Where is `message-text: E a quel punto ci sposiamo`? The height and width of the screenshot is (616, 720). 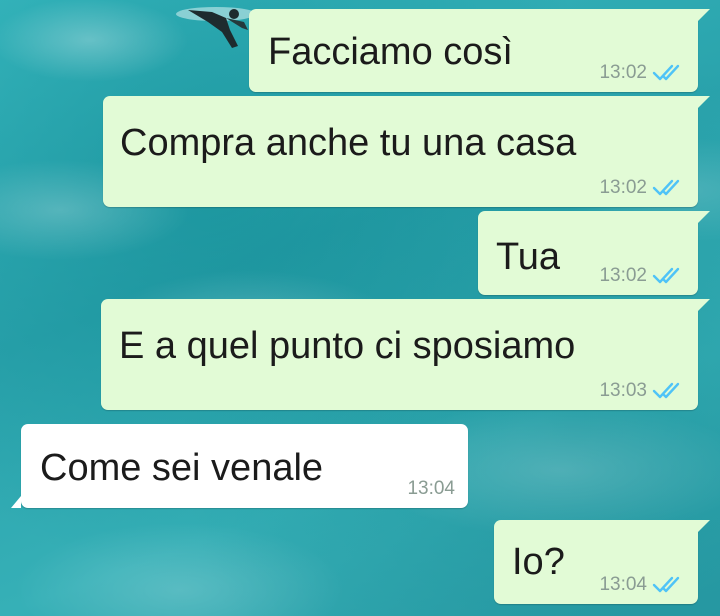 message-text: E a quel punto ci sposiamo is located at coordinates (347, 346).